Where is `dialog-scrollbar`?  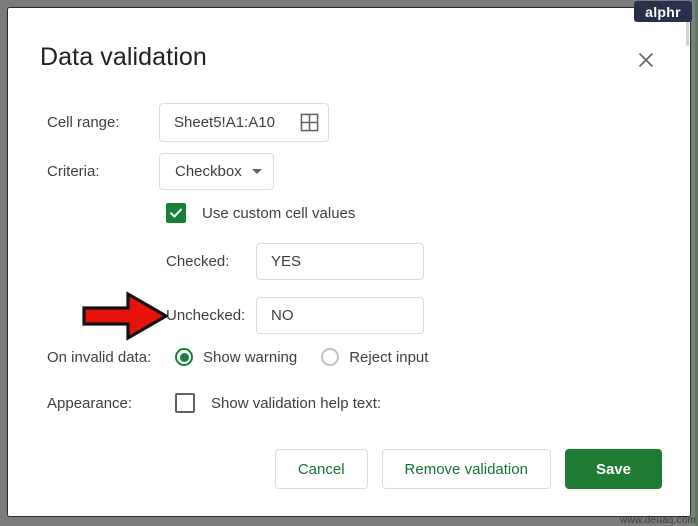
dialog-scrollbar is located at coordinates (687, 262).